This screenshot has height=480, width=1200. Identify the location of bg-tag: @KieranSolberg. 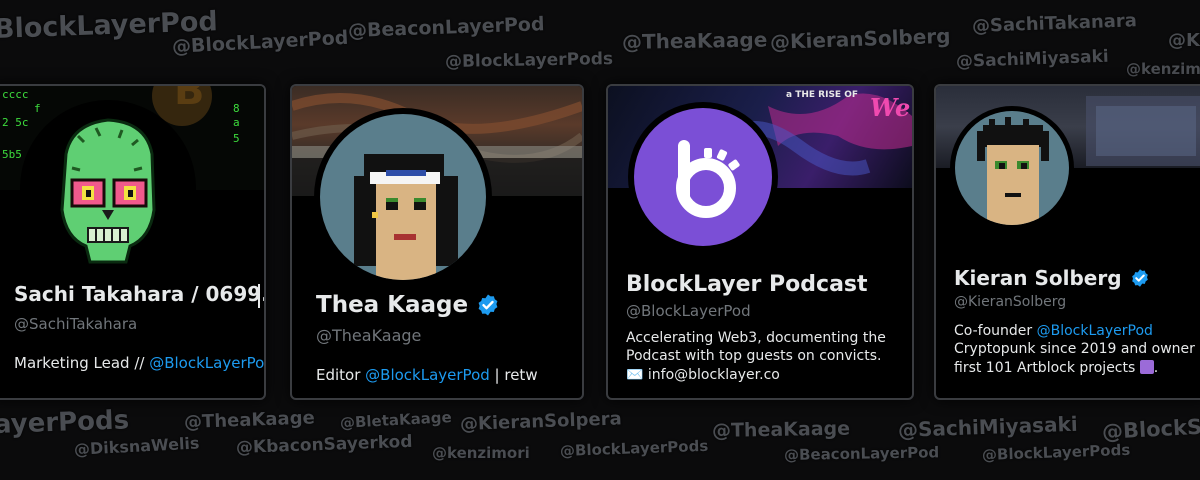
(860, 38).